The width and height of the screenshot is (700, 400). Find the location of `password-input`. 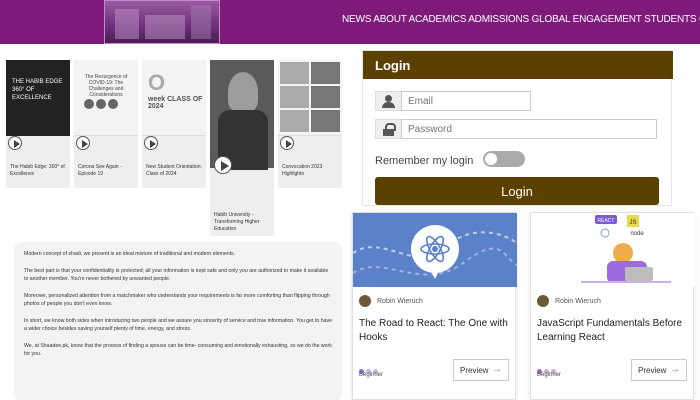

password-input is located at coordinates (529, 129).